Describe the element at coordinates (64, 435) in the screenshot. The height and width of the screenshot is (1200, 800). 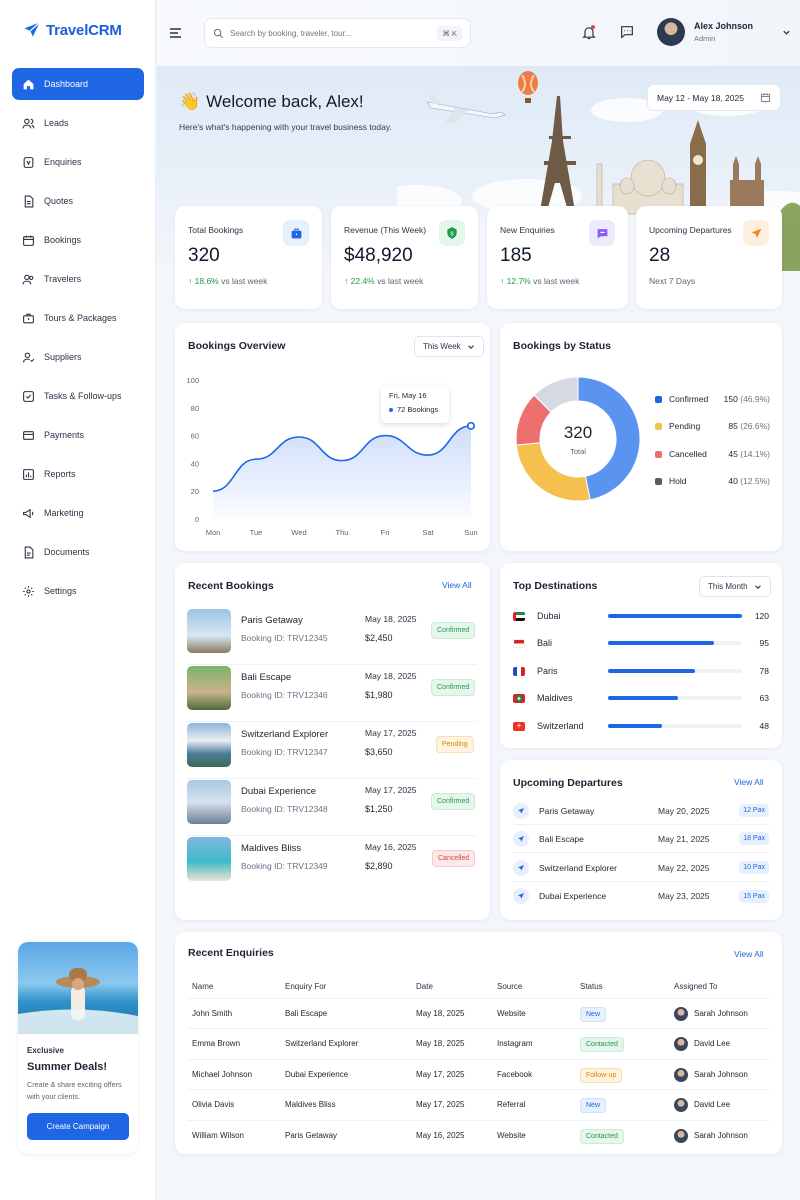
I see `sidebar-item-label: Payments` at that location.